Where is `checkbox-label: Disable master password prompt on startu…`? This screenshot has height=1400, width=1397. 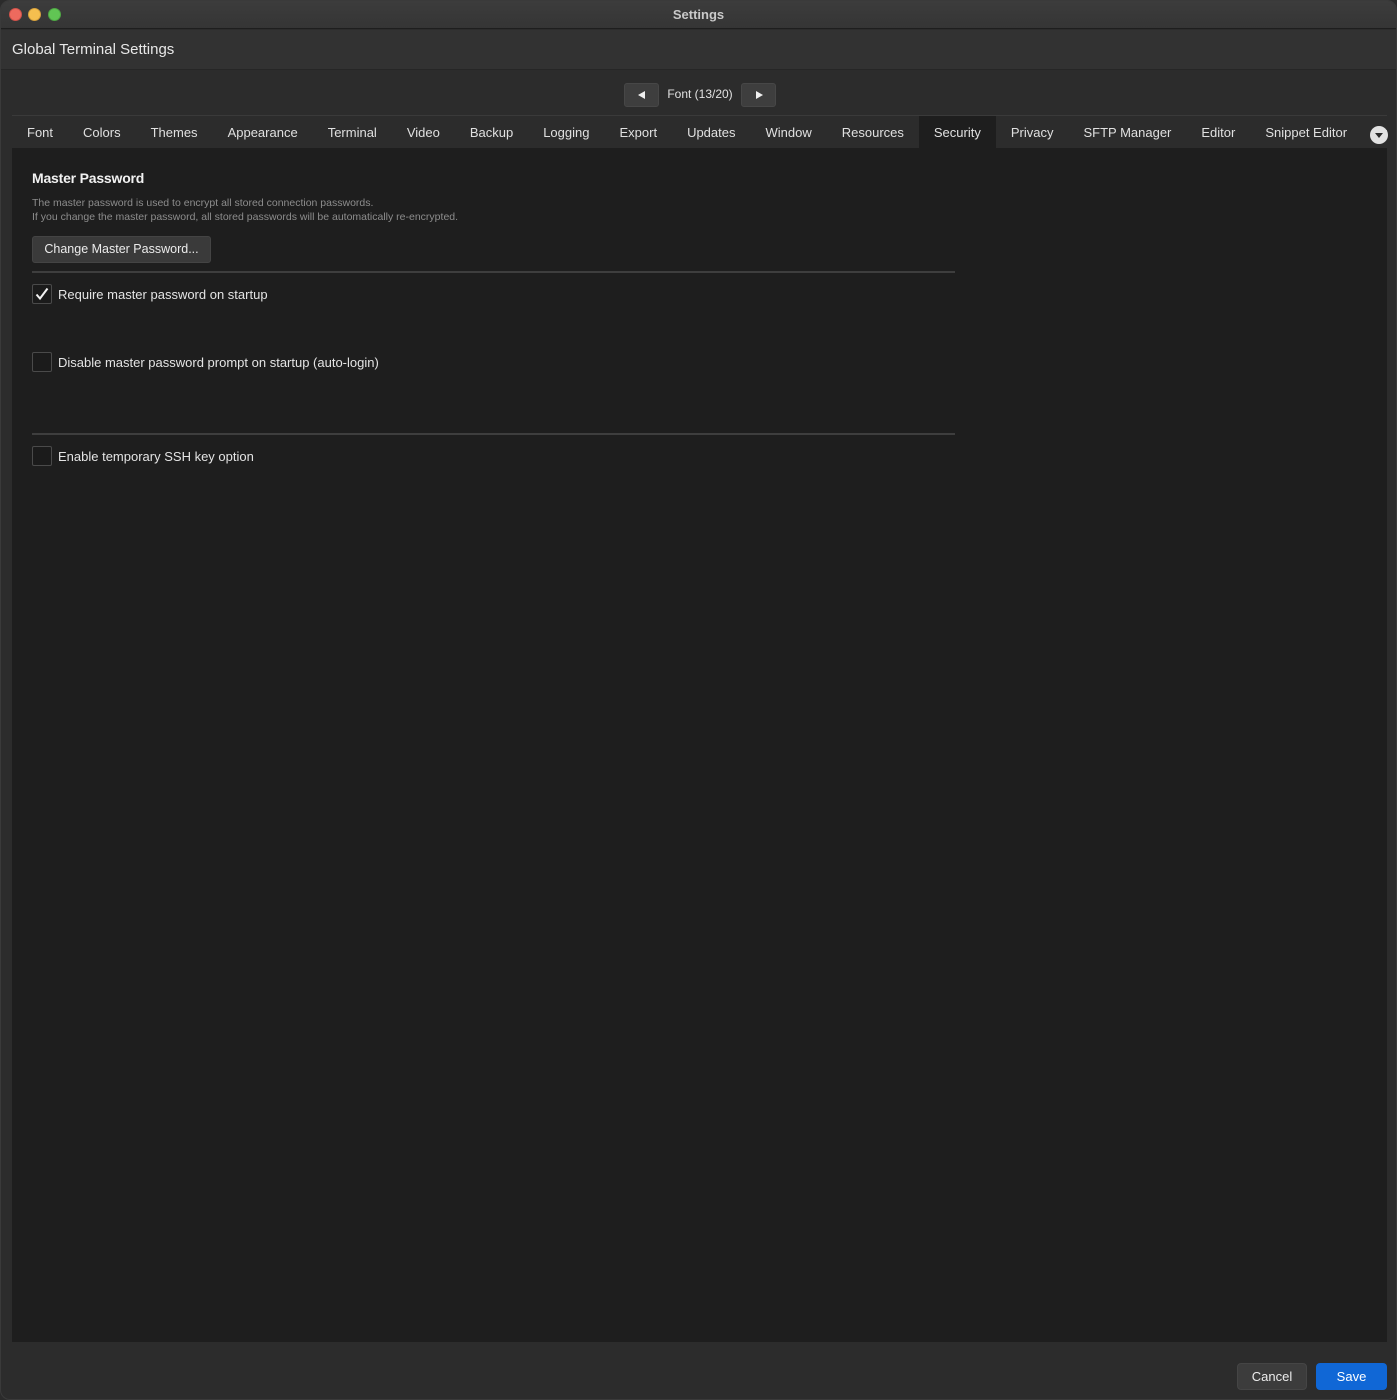 checkbox-label: Disable master password prompt on startu… is located at coordinates (218, 362).